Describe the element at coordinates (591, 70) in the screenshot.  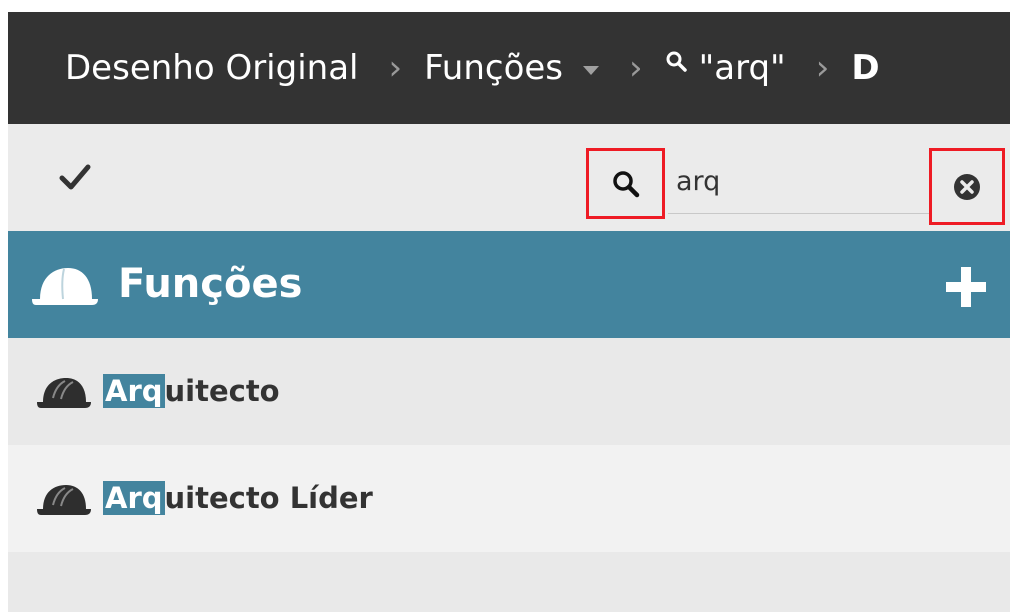
I see `chevron-down-icon` at that location.